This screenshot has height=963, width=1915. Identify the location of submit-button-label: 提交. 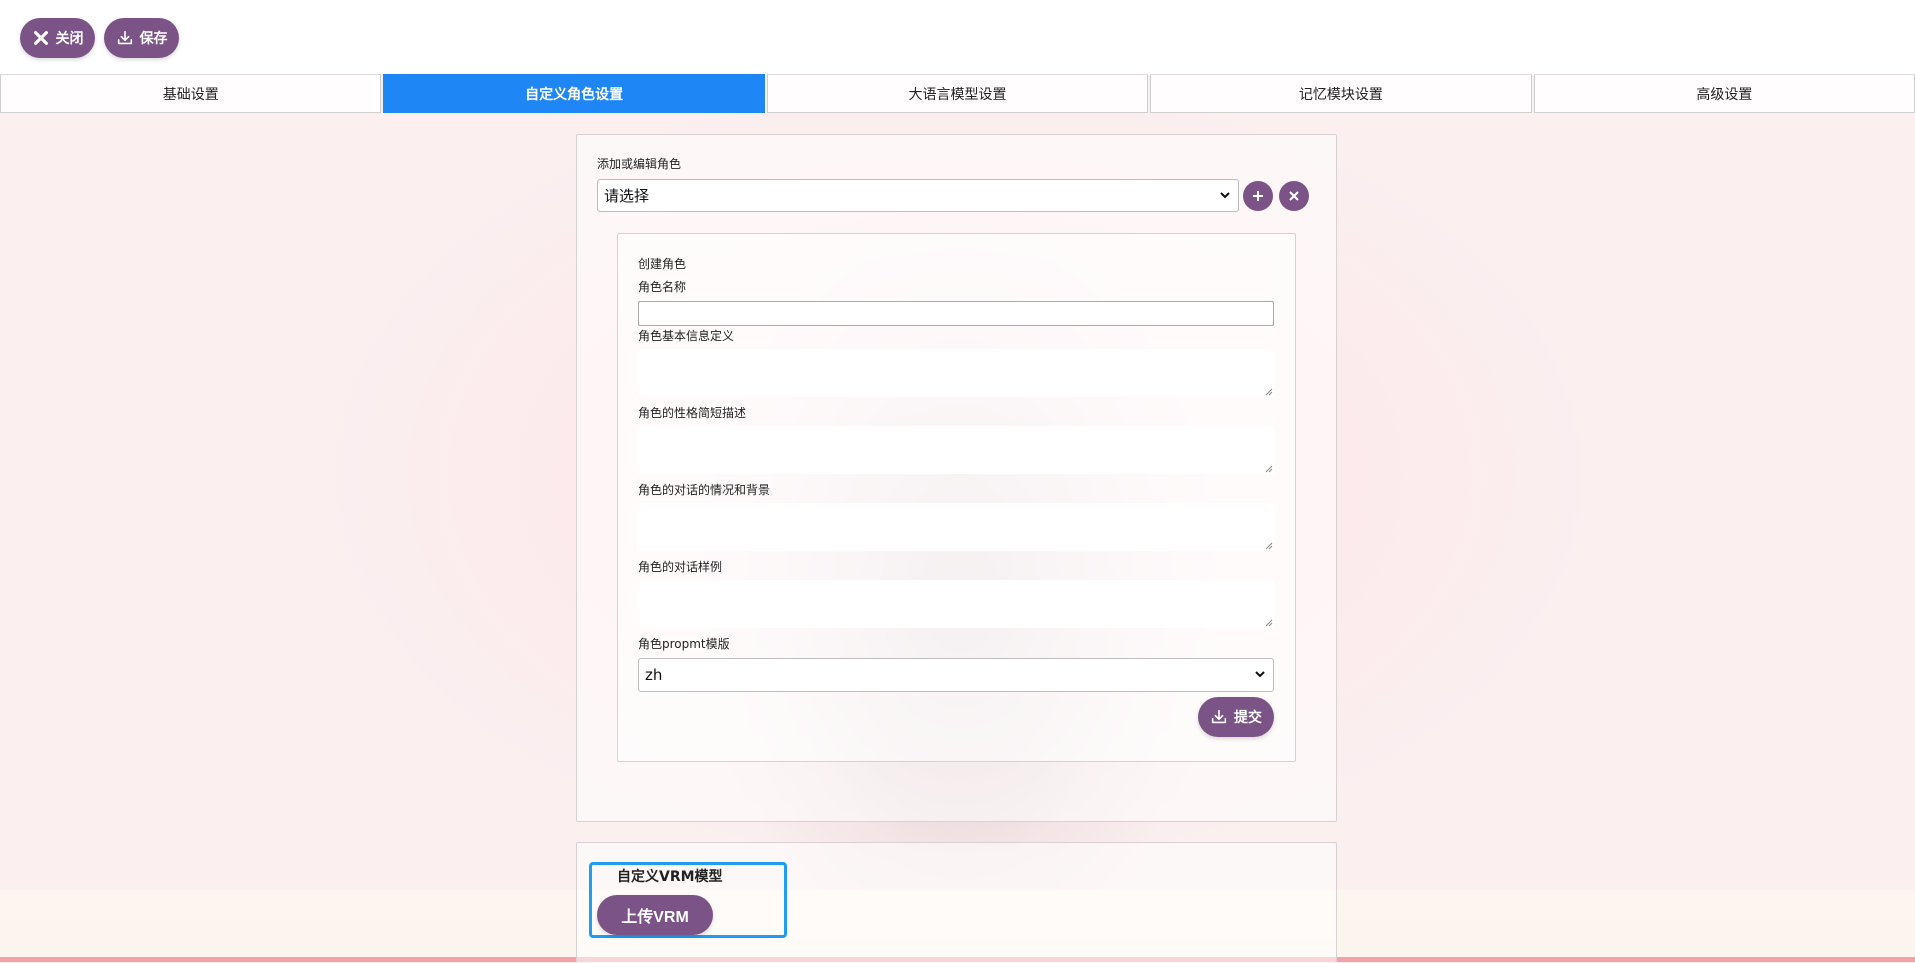
(1248, 717).